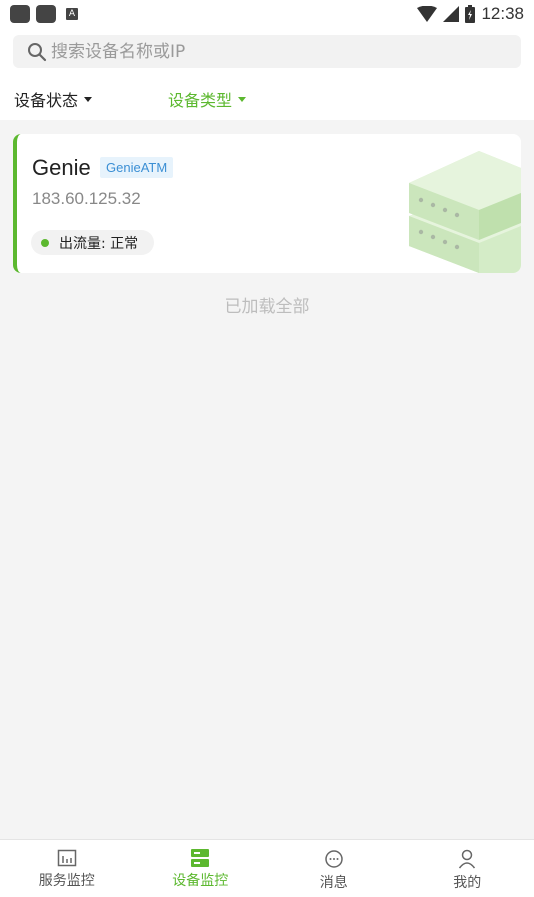  What do you see at coordinates (451, 14) in the screenshot?
I see `cell-signal-icon` at bounding box center [451, 14].